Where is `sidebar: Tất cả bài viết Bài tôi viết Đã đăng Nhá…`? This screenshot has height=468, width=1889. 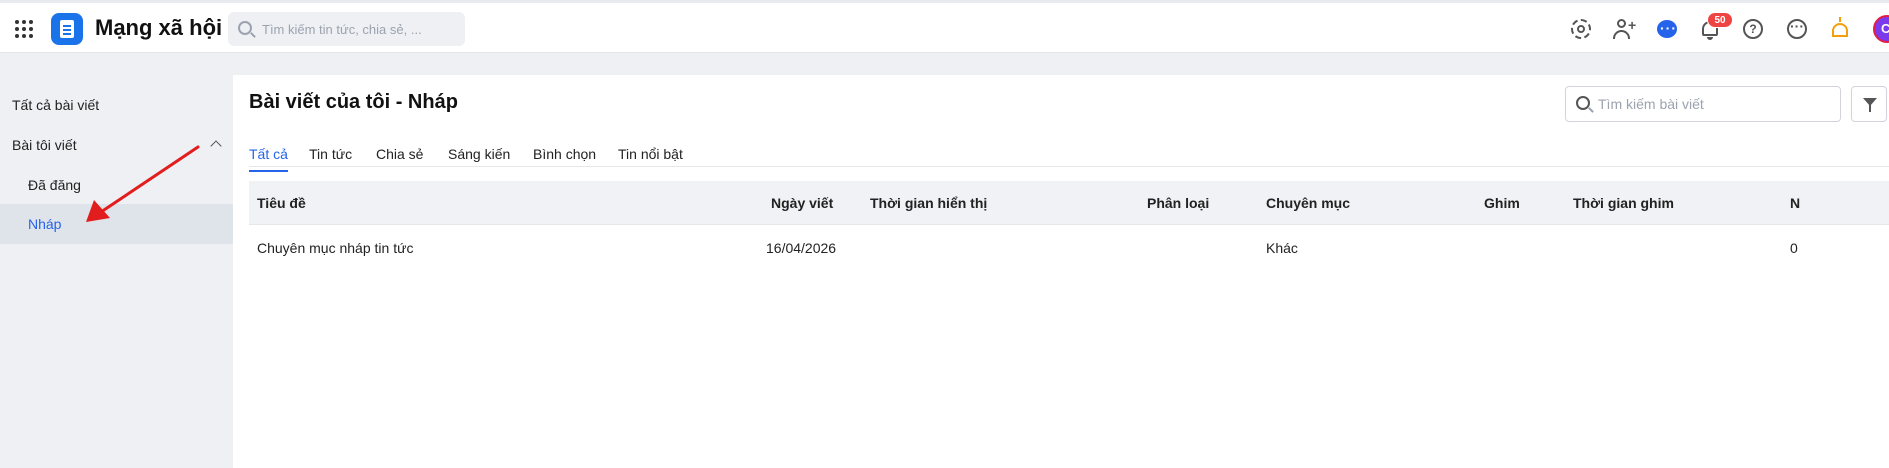 sidebar: Tất cả bài viết Bài tôi viết Đã đăng Nhá… is located at coordinates (116, 271).